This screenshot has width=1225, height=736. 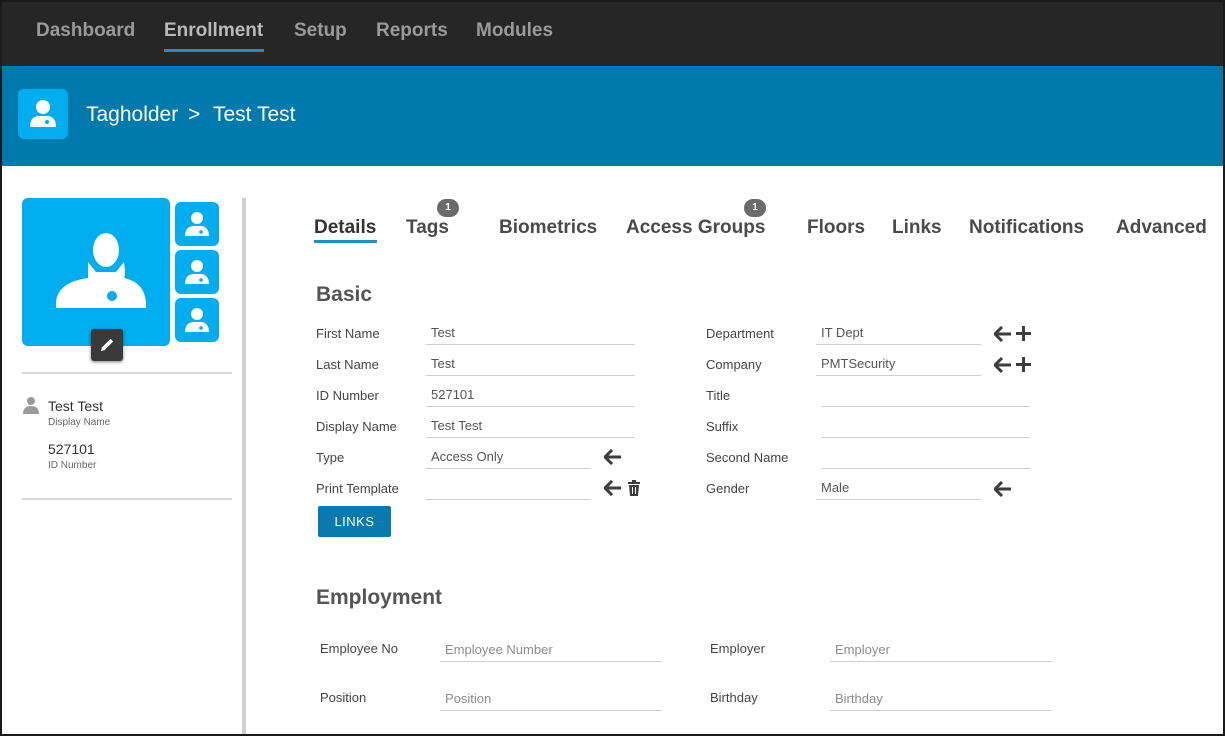 I want to click on nav-setup: Setup, so click(x=320, y=31).